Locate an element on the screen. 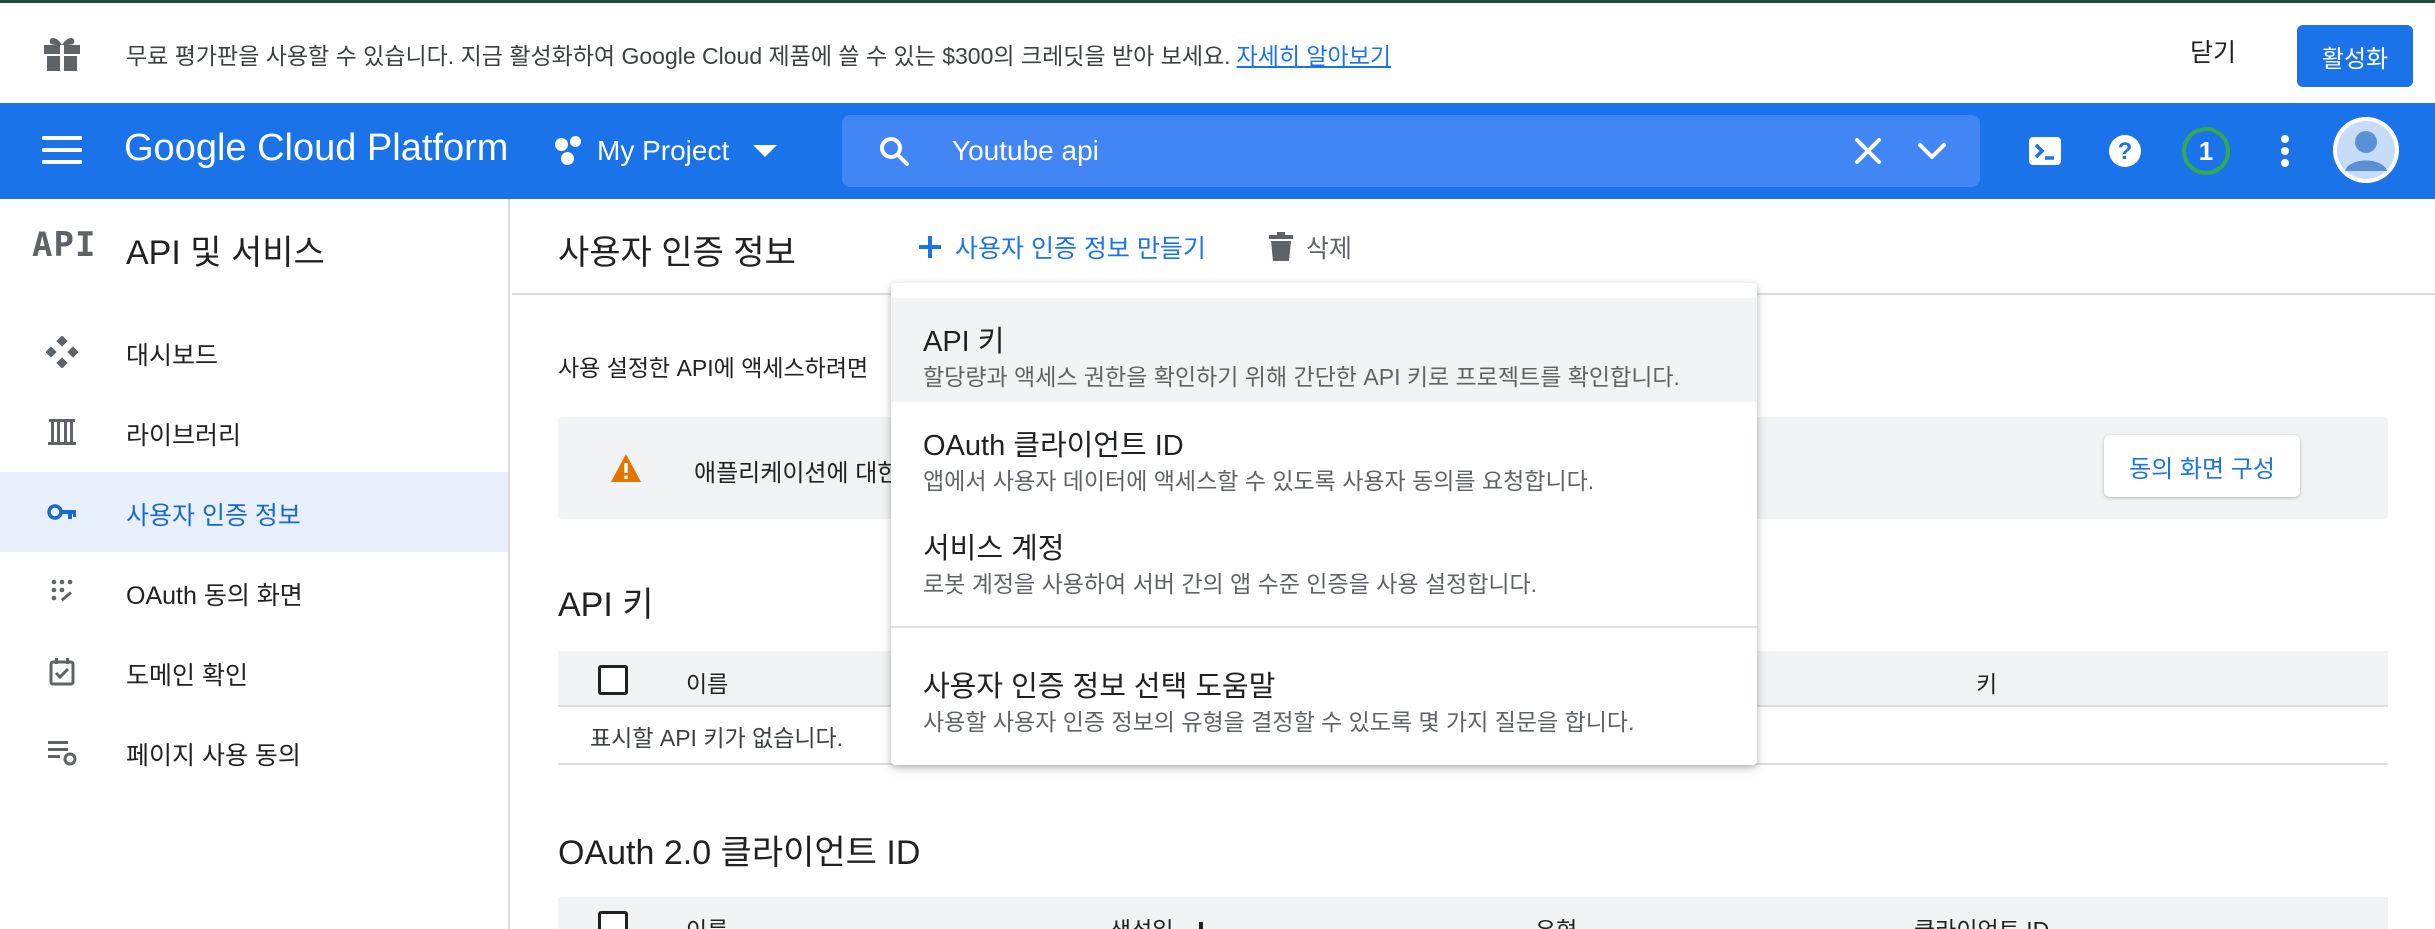  sidebar-item-oauth-consent: OAuth 동의 화면 is located at coordinates (254, 592).